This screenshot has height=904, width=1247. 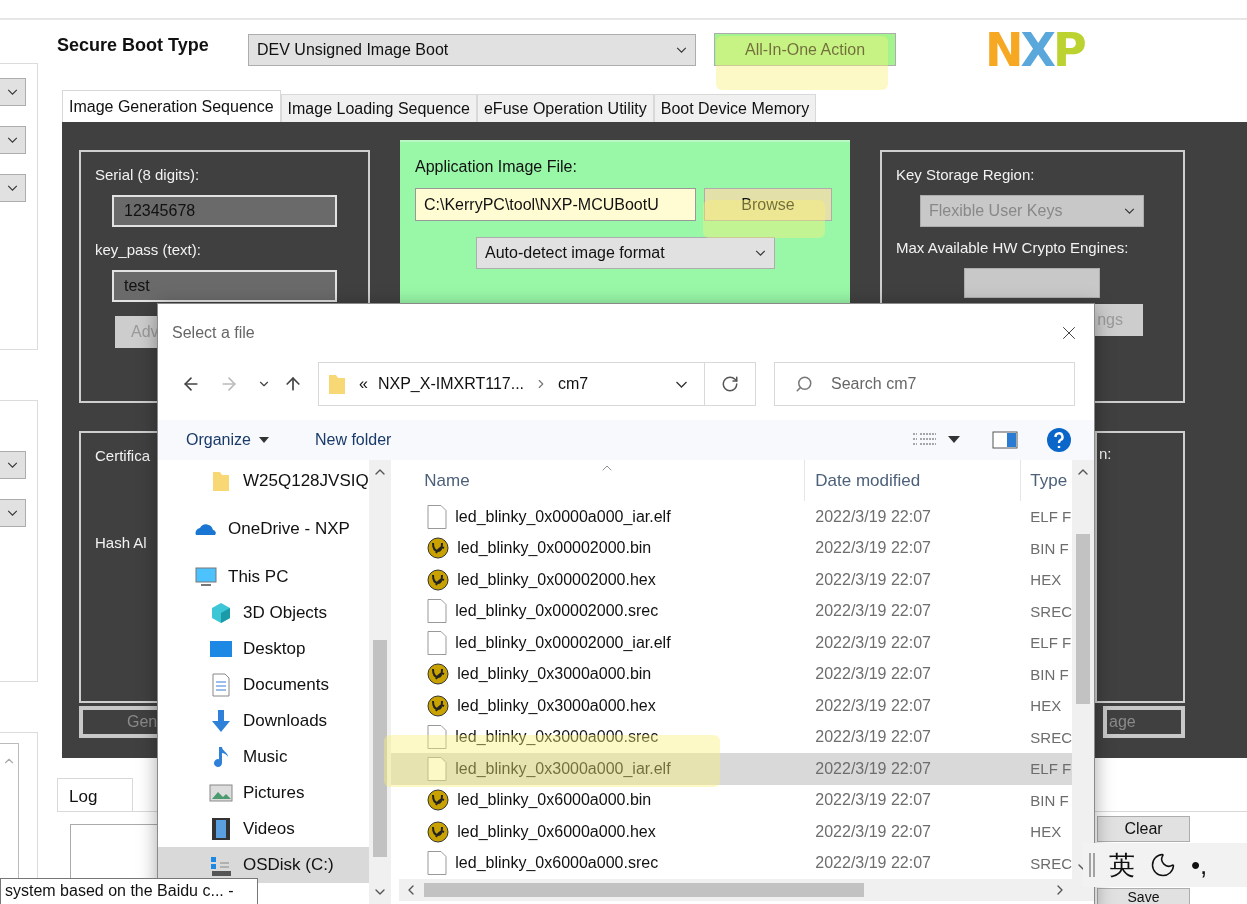 What do you see at coordinates (1105, 453) in the screenshot?
I see `field-label: n:` at bounding box center [1105, 453].